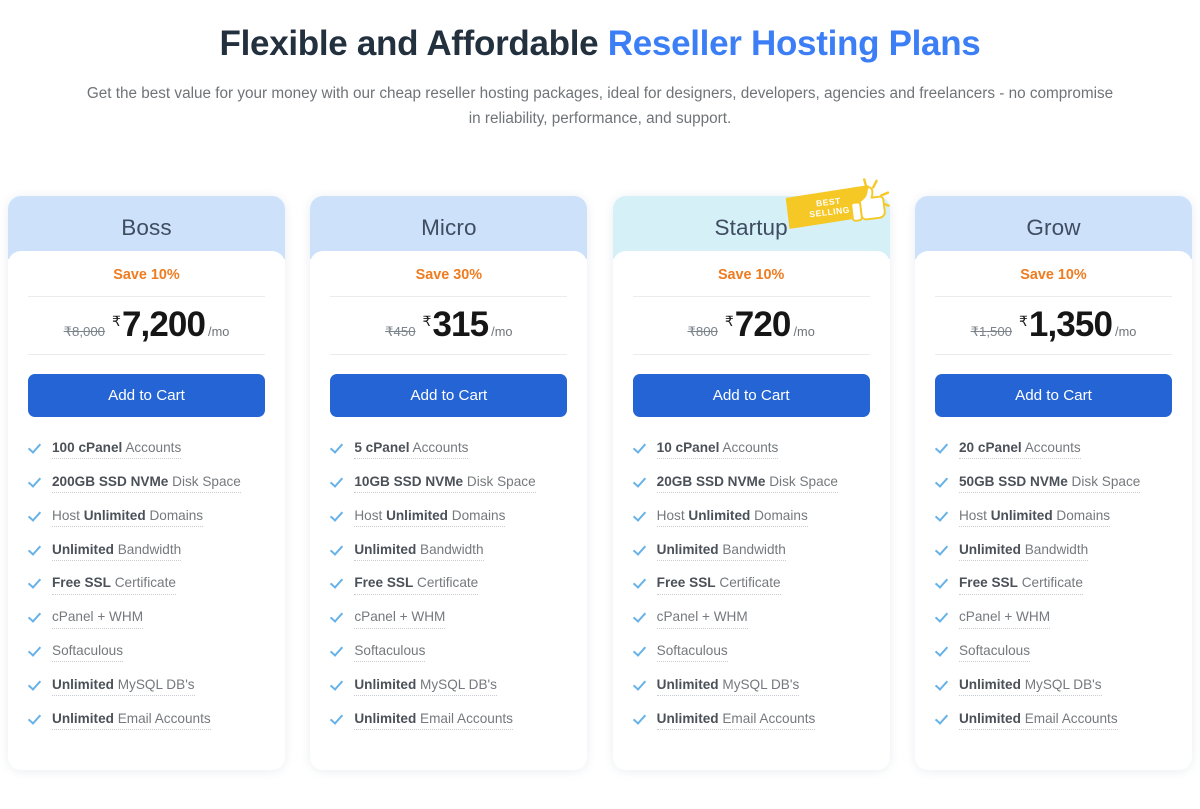  What do you see at coordinates (990, 447) in the screenshot?
I see `feature-highlight: 20 cPanel` at bounding box center [990, 447].